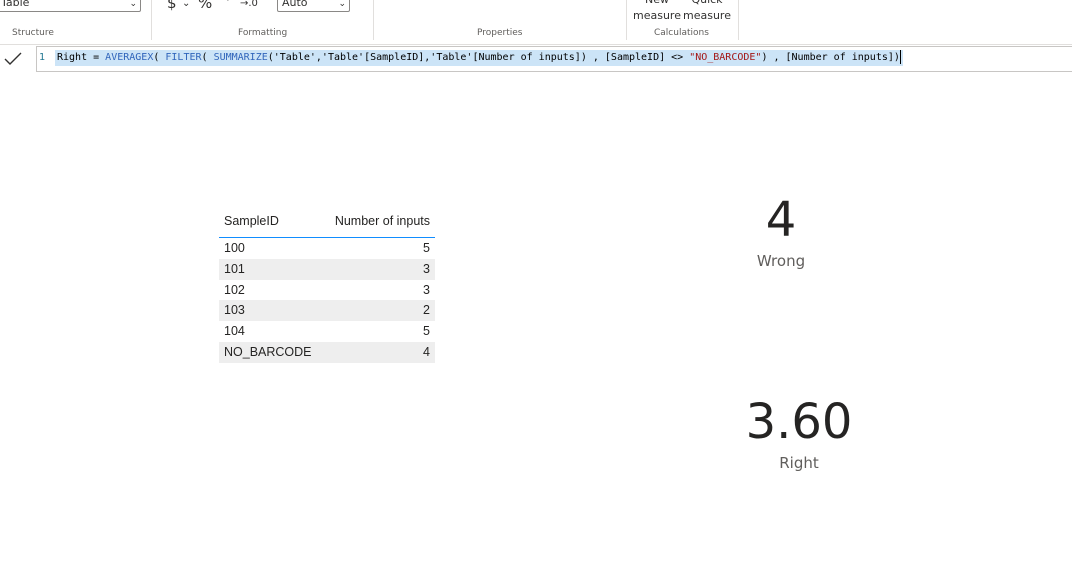 The width and height of the screenshot is (1072, 585). I want to click on group-label-calculations: Calculations, so click(681, 33).